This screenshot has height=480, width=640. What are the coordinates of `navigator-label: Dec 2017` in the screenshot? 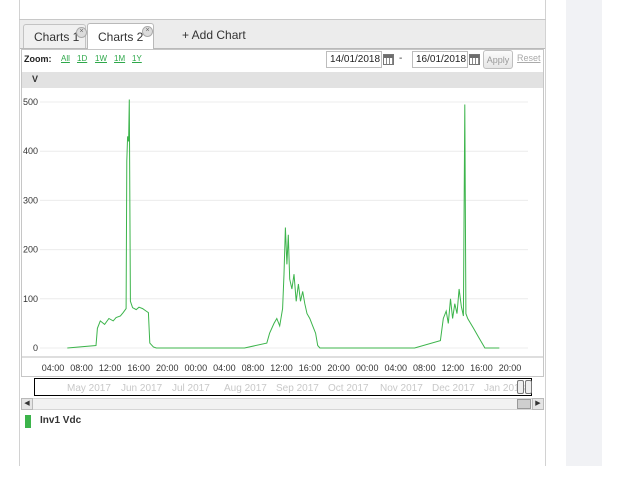 It's located at (453, 388).